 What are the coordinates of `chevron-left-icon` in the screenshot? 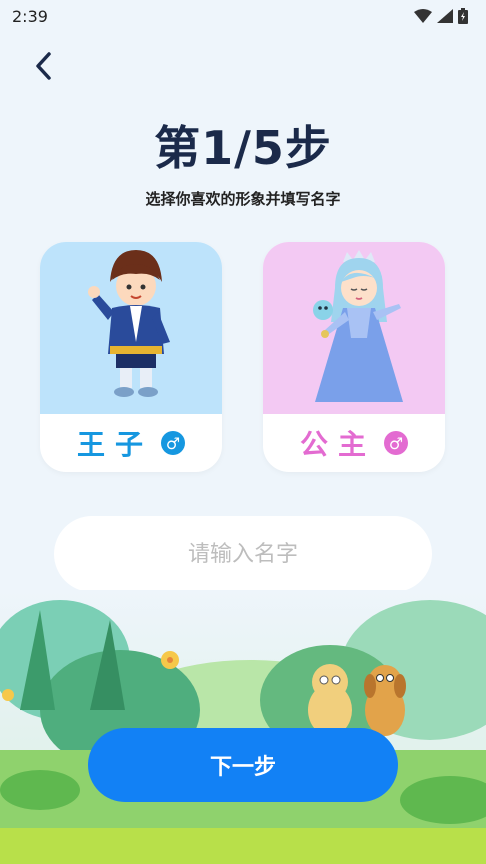 It's located at (43, 66).